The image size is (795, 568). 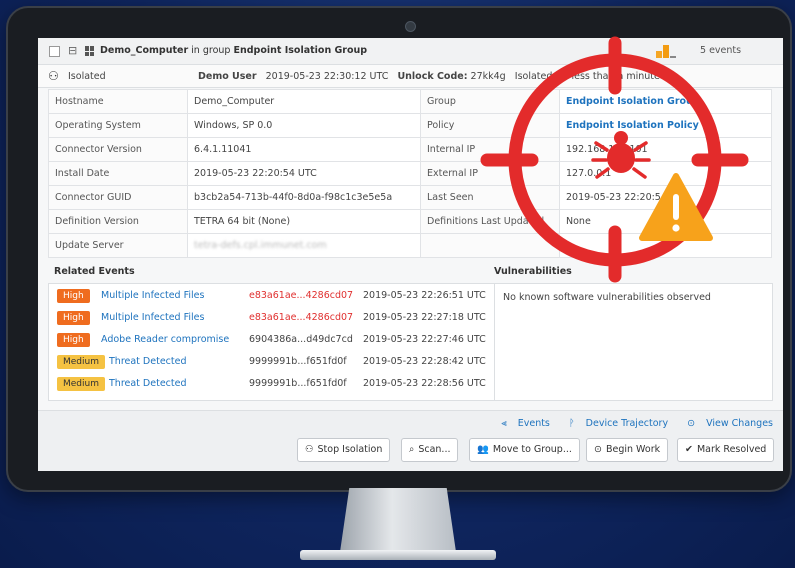 I want to click on last-seen-label: Last Seen, so click(x=490, y=197).